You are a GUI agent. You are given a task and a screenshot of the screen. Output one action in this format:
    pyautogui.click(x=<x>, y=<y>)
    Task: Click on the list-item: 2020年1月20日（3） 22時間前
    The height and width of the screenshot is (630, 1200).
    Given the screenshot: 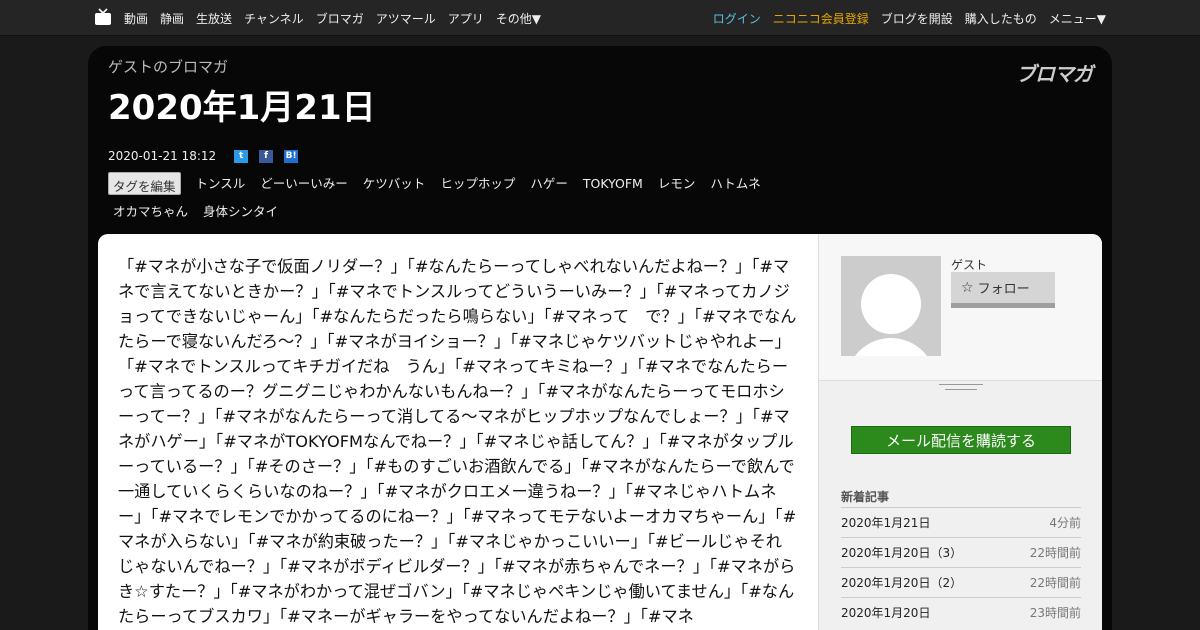 What is the action you would take?
    pyautogui.click(x=961, y=552)
    